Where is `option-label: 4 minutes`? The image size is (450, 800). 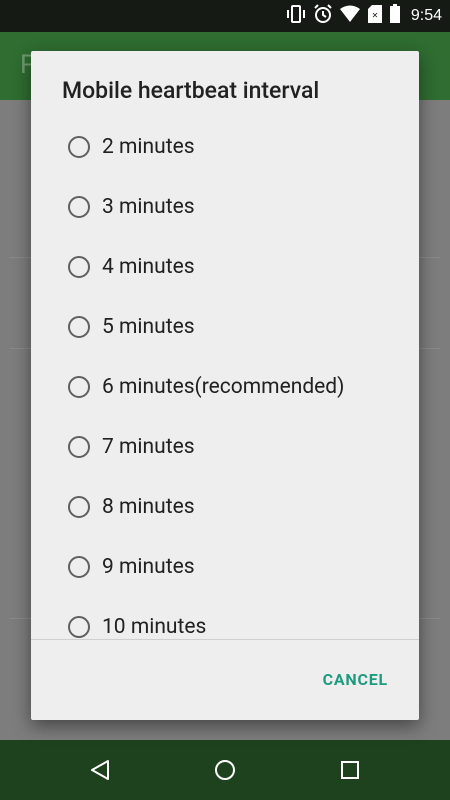 option-label: 4 minutes is located at coordinates (148, 267).